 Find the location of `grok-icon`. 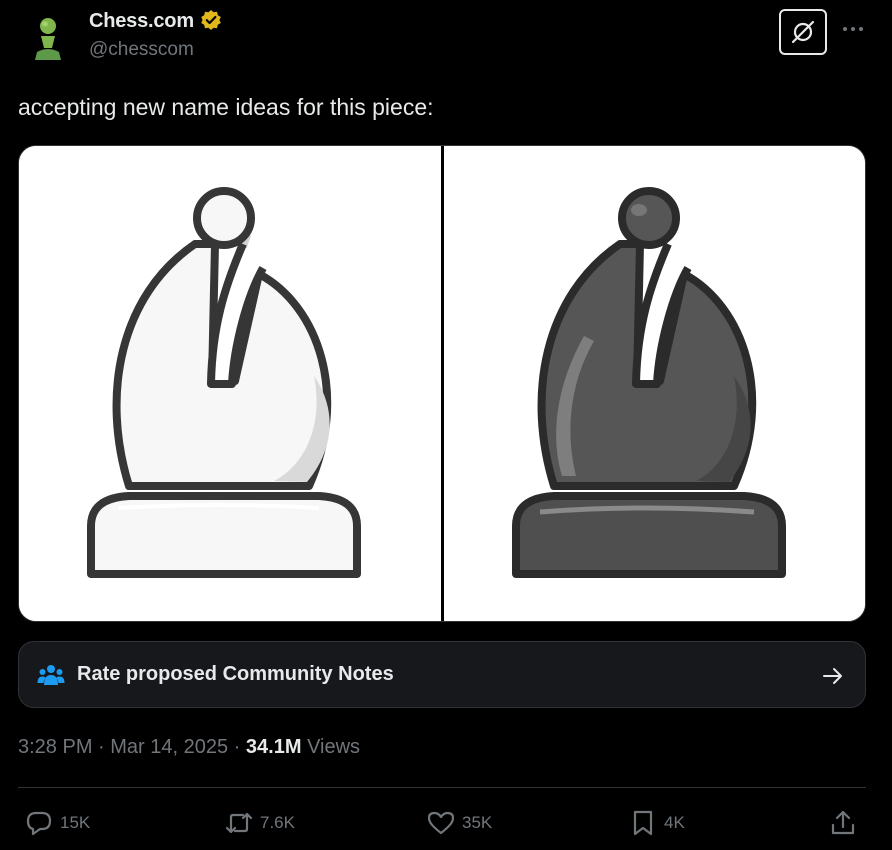

grok-icon is located at coordinates (803, 32).